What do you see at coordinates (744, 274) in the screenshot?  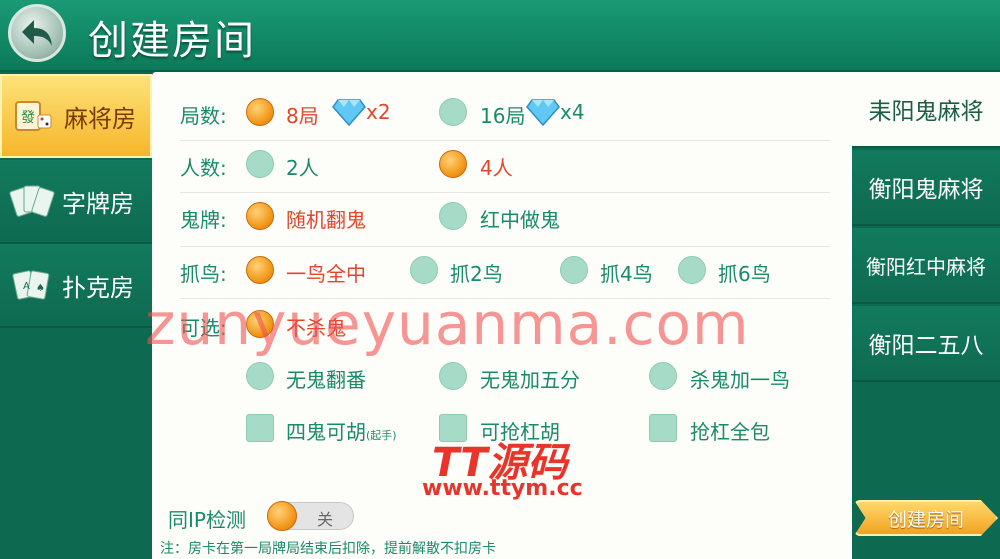 I see `bird-6-label: 抓6鸟` at bounding box center [744, 274].